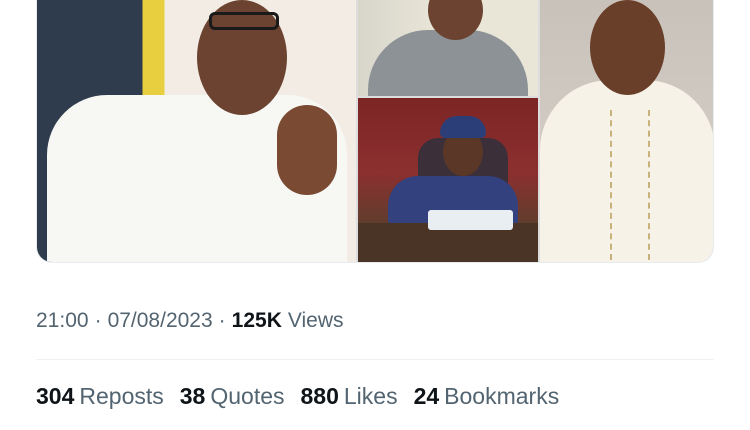 Image resolution: width=750 pixels, height=430 pixels. I want to click on bookmarks-stat: 24 Bookmarks, so click(487, 396).